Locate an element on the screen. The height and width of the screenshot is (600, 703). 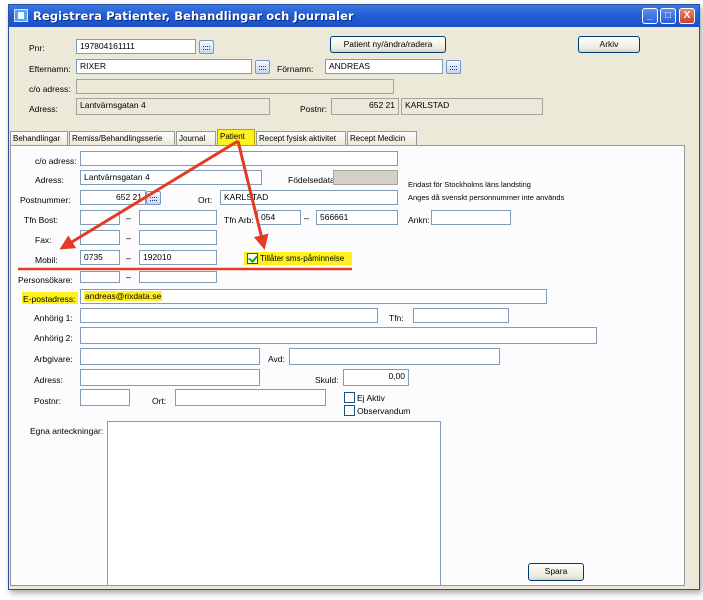
epost-value: andreas@rixdata.se is located at coordinates (123, 296).